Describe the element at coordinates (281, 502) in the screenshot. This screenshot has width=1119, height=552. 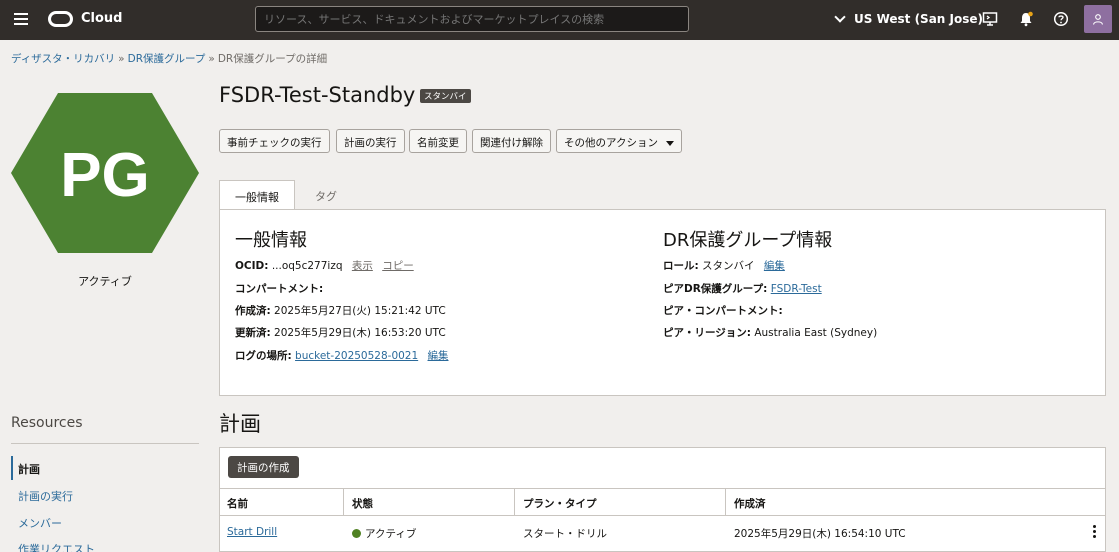
I see `column-header-name: 名前` at that location.